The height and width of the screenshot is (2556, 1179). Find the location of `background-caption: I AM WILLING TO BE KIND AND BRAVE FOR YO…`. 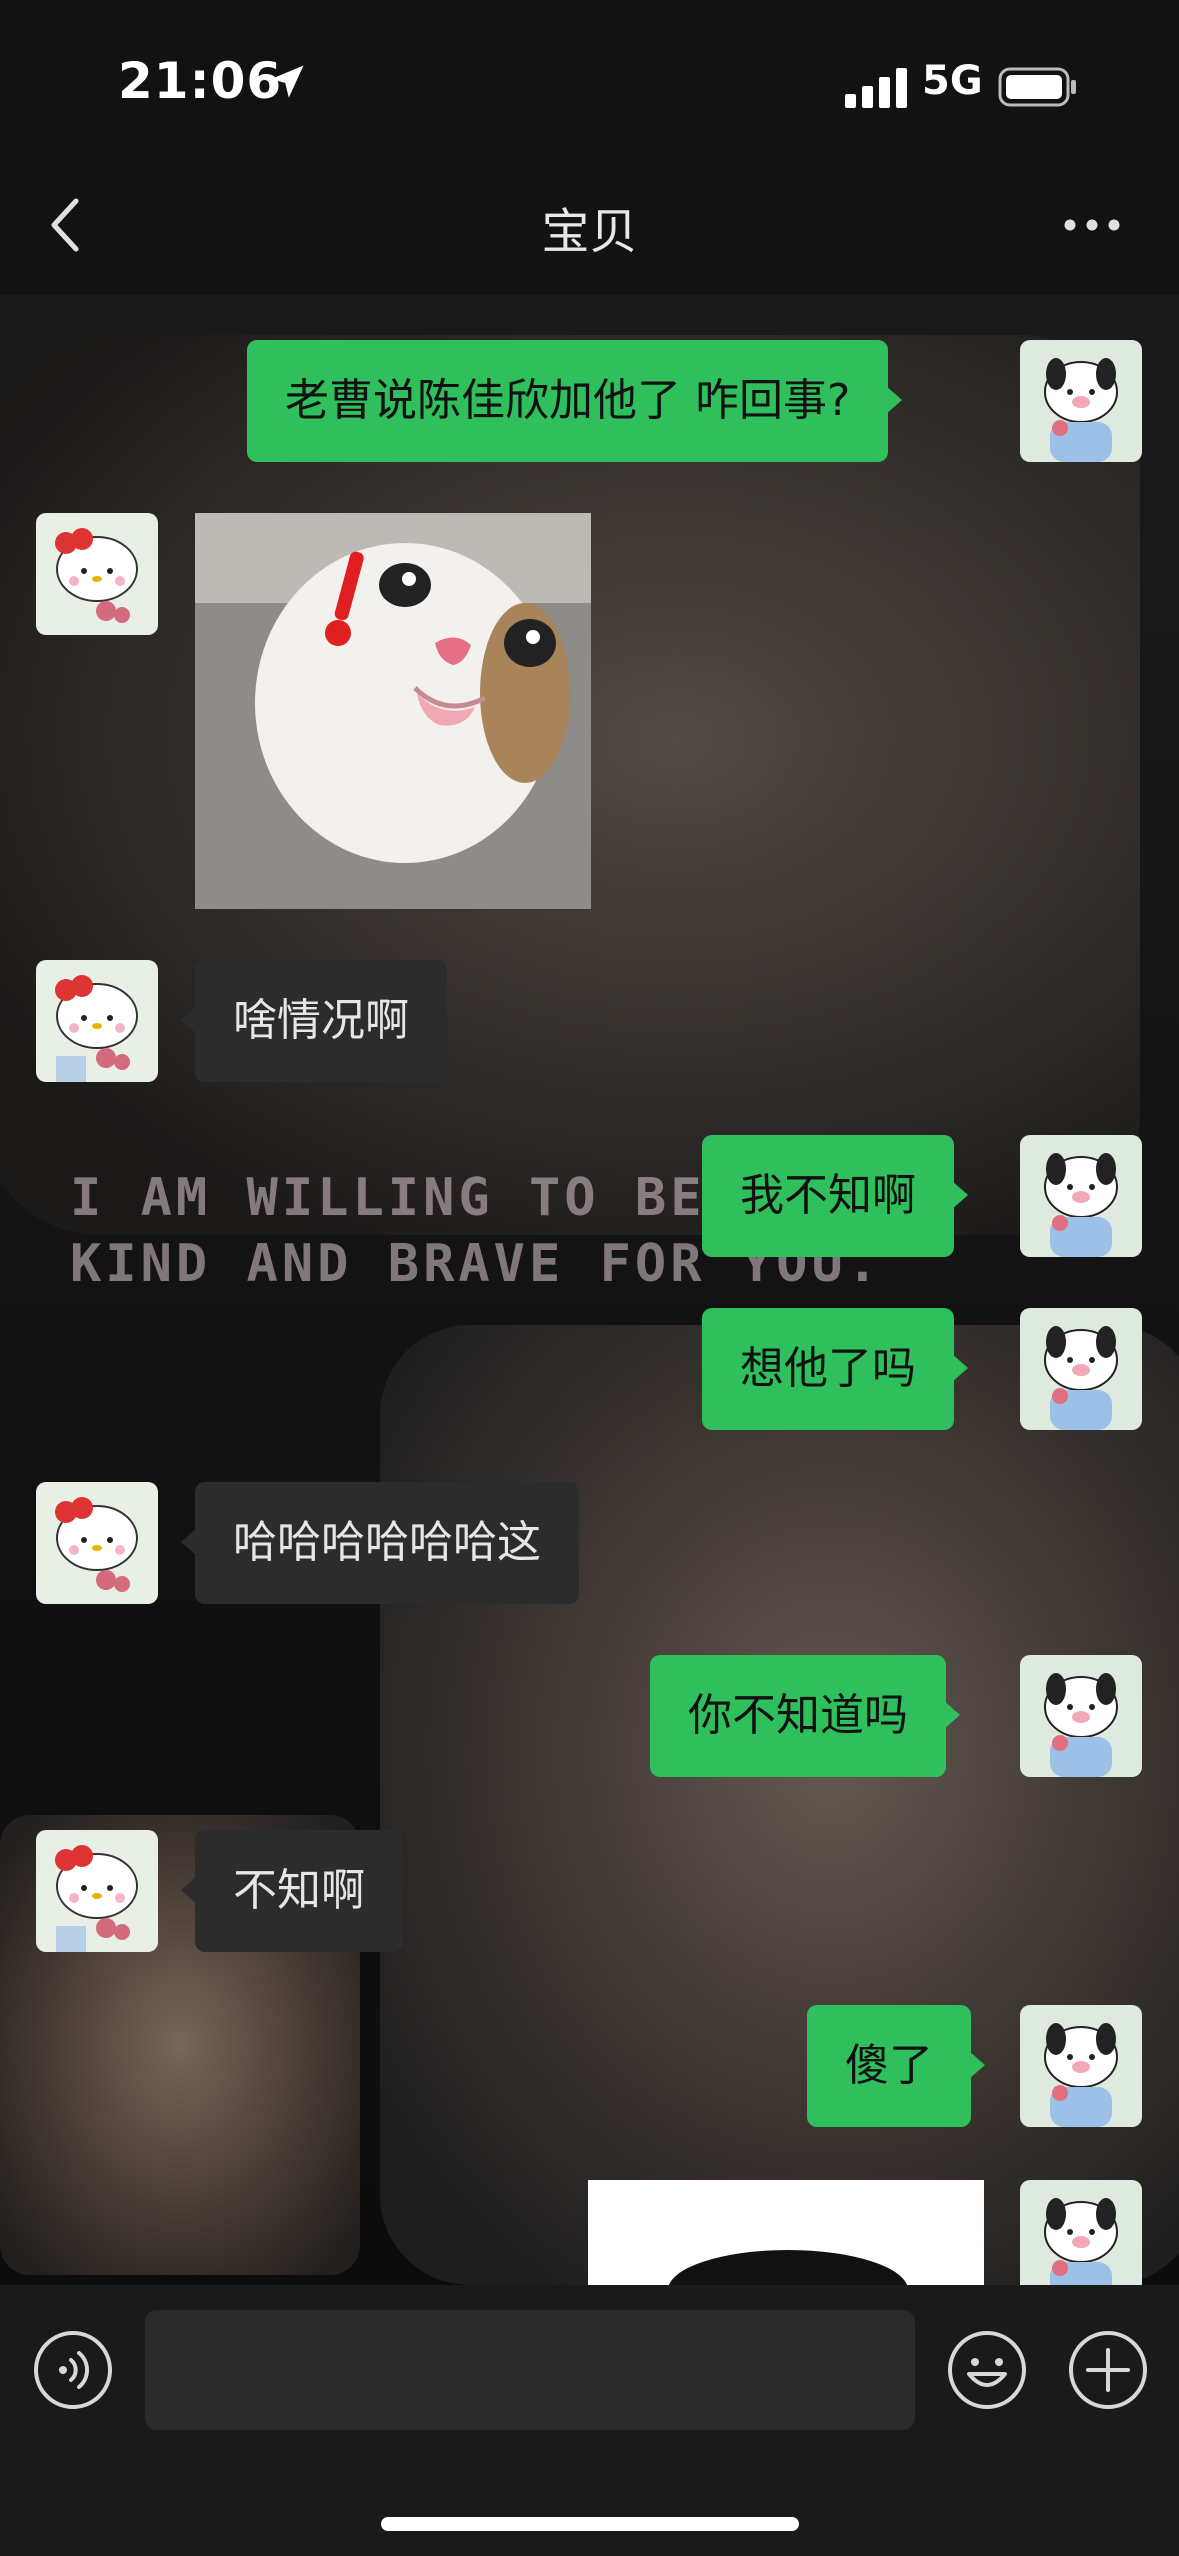

background-caption: I AM WILLING TO BE KIND AND BRAVE FOR YO… is located at coordinates (610, 1231).